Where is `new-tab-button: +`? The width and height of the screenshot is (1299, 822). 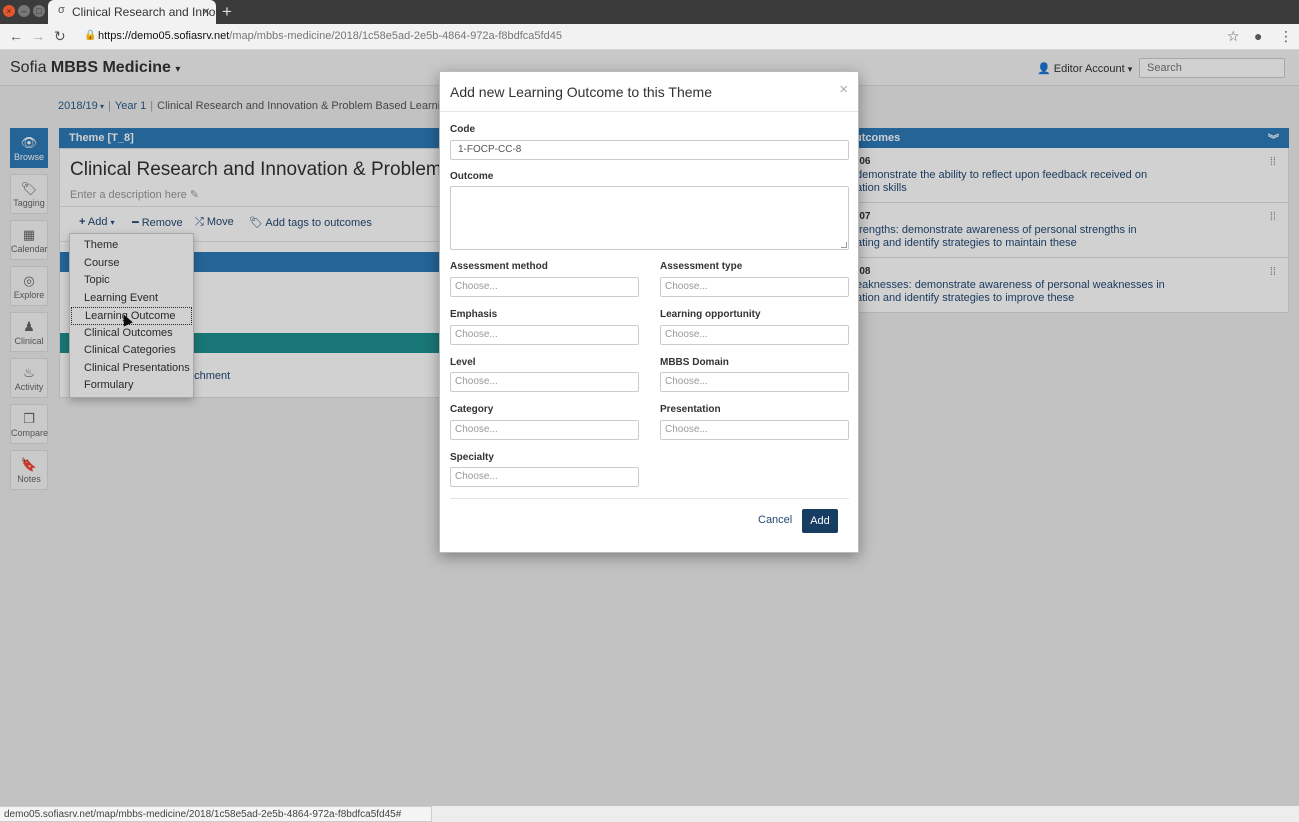 new-tab-button: + is located at coordinates (227, 12).